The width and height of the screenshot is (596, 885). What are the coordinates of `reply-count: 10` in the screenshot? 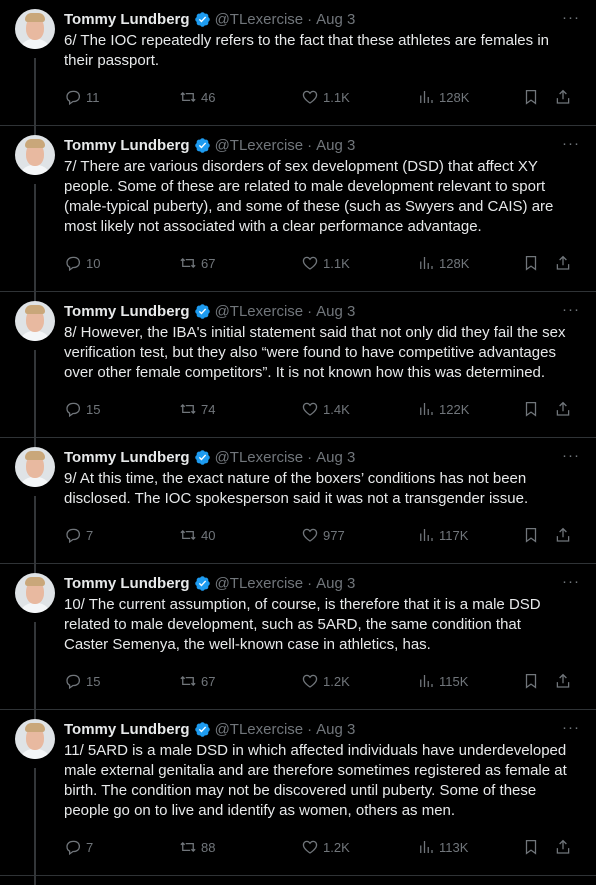 It's located at (93, 263).